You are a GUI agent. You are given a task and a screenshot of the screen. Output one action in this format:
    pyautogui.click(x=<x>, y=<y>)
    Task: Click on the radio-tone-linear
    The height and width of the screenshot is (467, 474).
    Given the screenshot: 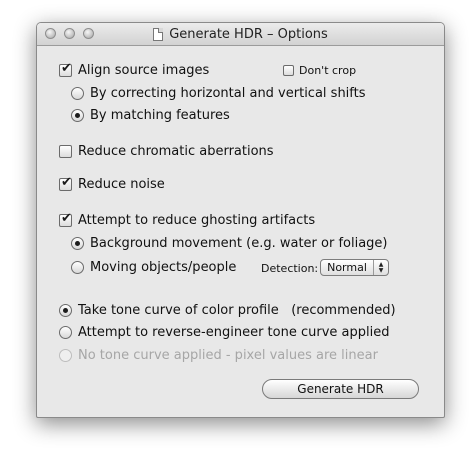 What is the action you would take?
    pyautogui.click(x=65, y=355)
    